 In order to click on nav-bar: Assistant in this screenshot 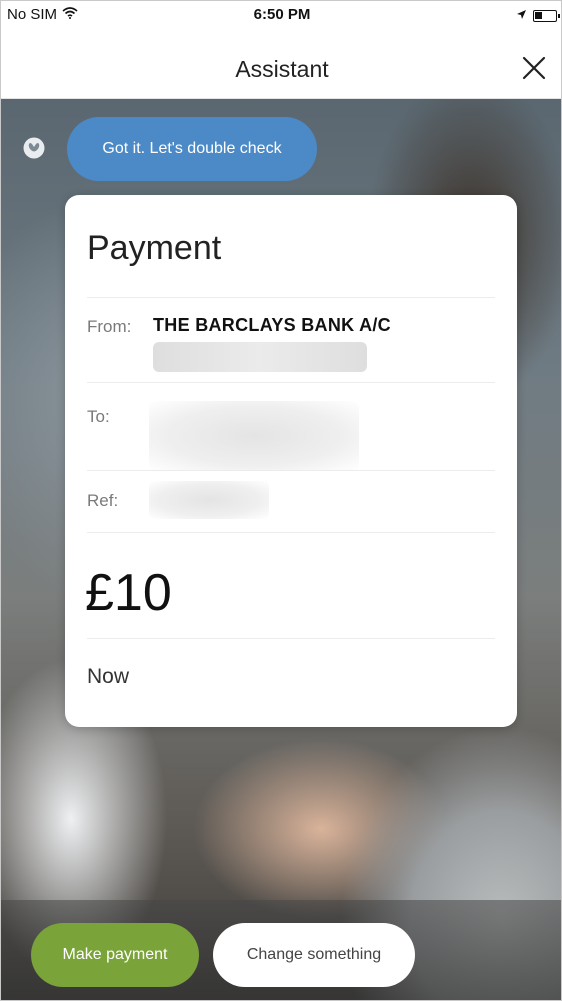, I will do `click(281, 64)`.